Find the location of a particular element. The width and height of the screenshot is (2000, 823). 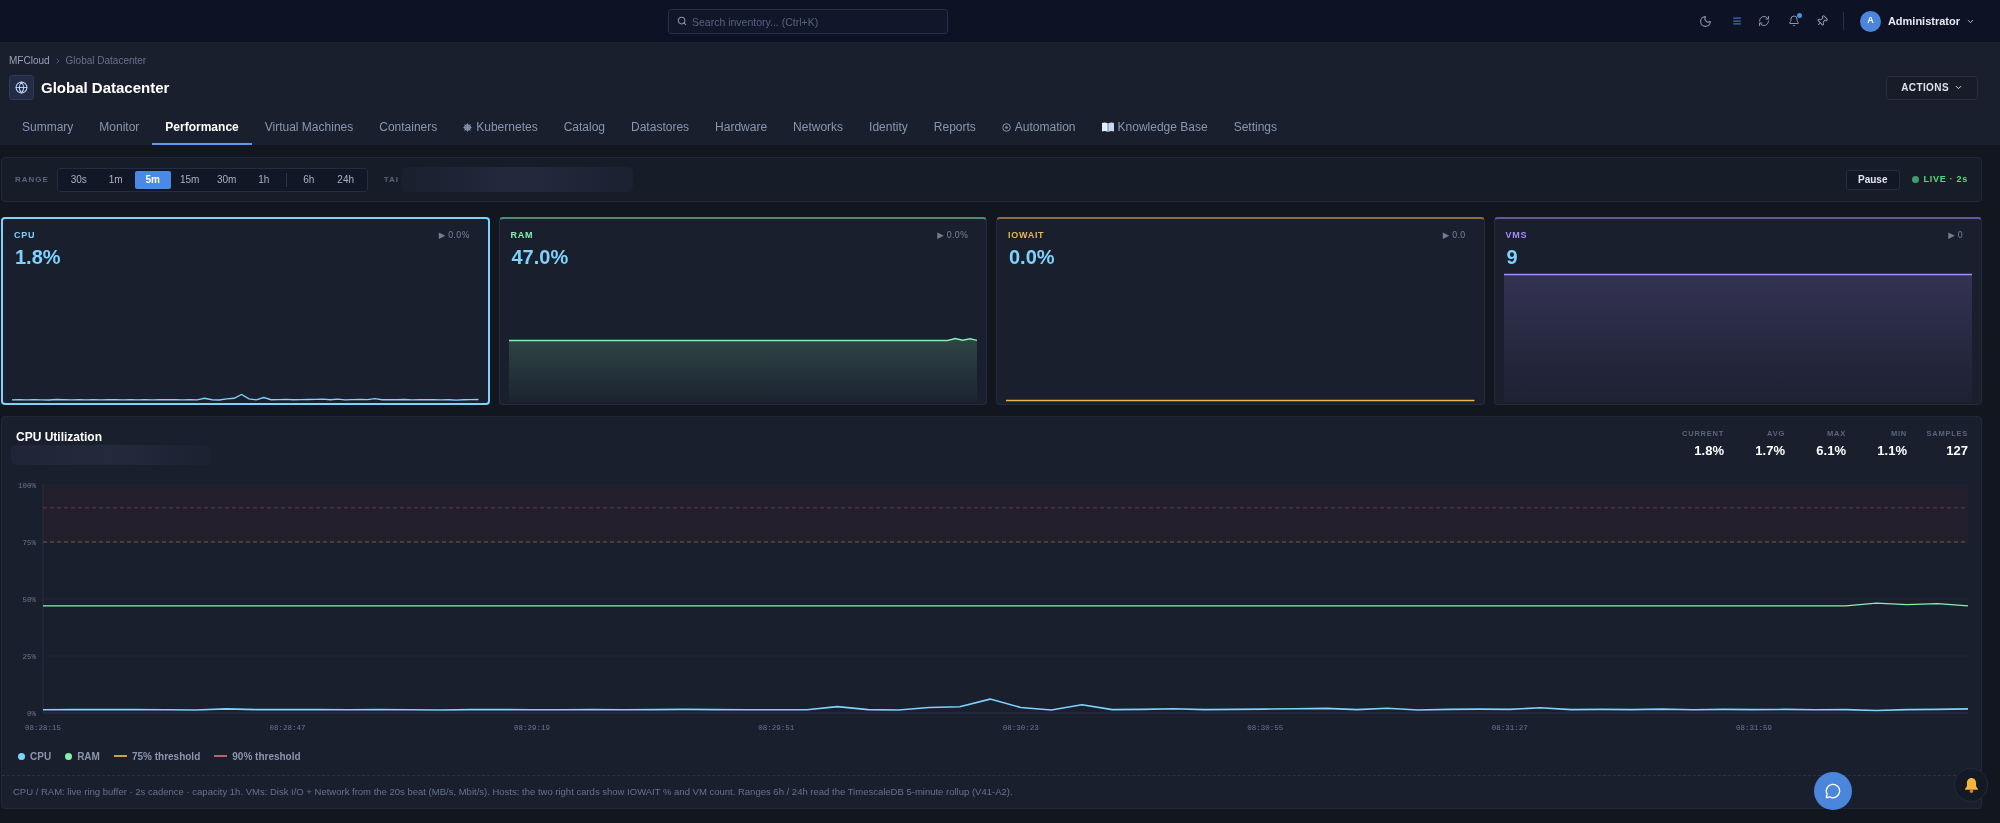

metric-delta: ▶ 0 is located at coordinates (1955, 235).